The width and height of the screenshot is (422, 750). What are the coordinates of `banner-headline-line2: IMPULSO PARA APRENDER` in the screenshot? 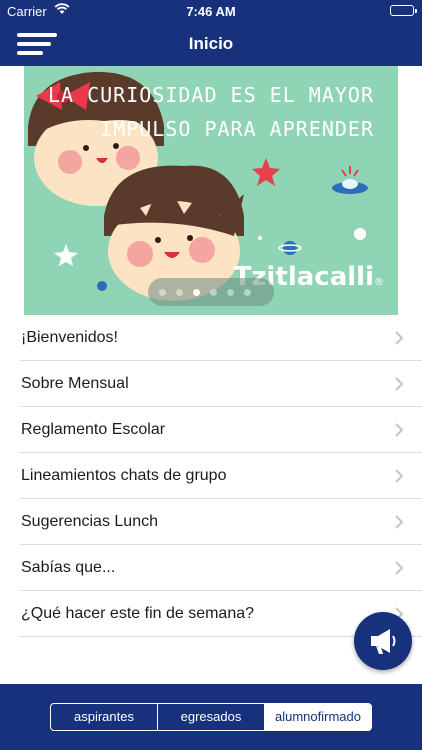 It's located at (237, 129).